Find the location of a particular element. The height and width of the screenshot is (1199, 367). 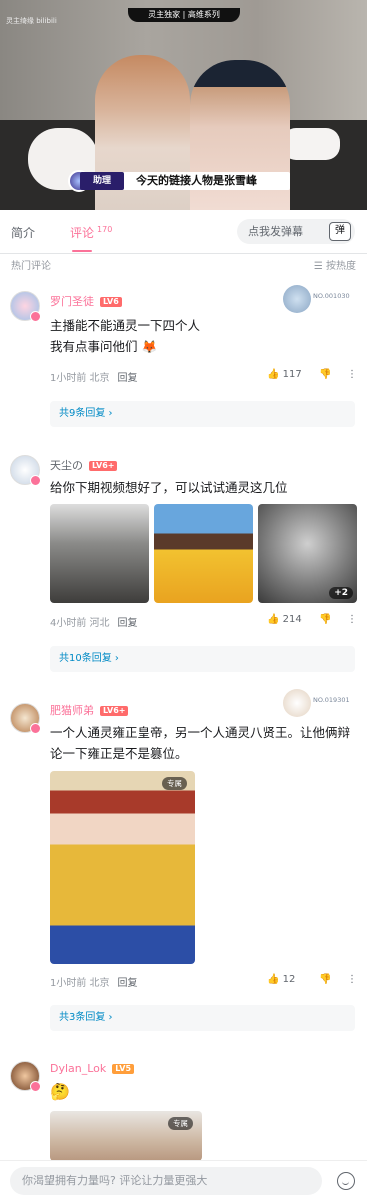

like-button: 👍 117 is located at coordinates (284, 374).